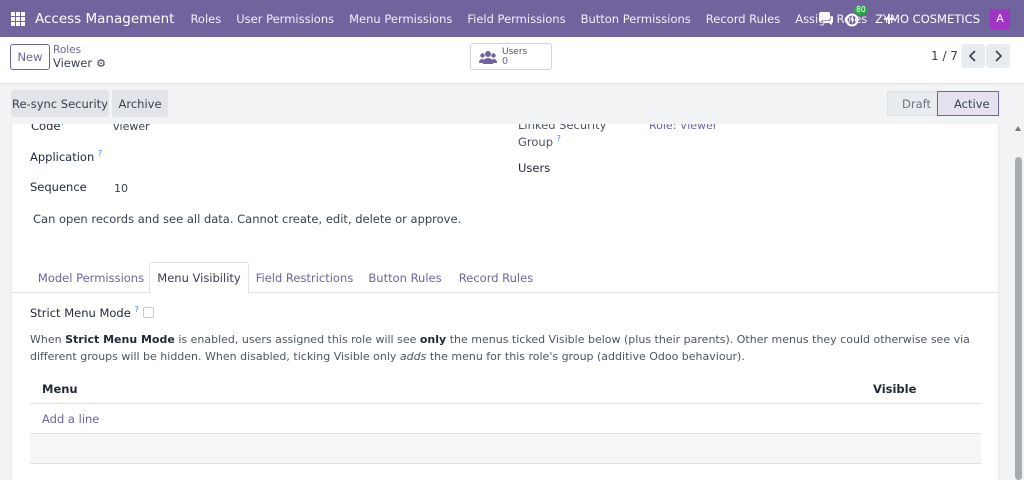  I want to click on chevron-right-icon, so click(998, 56).